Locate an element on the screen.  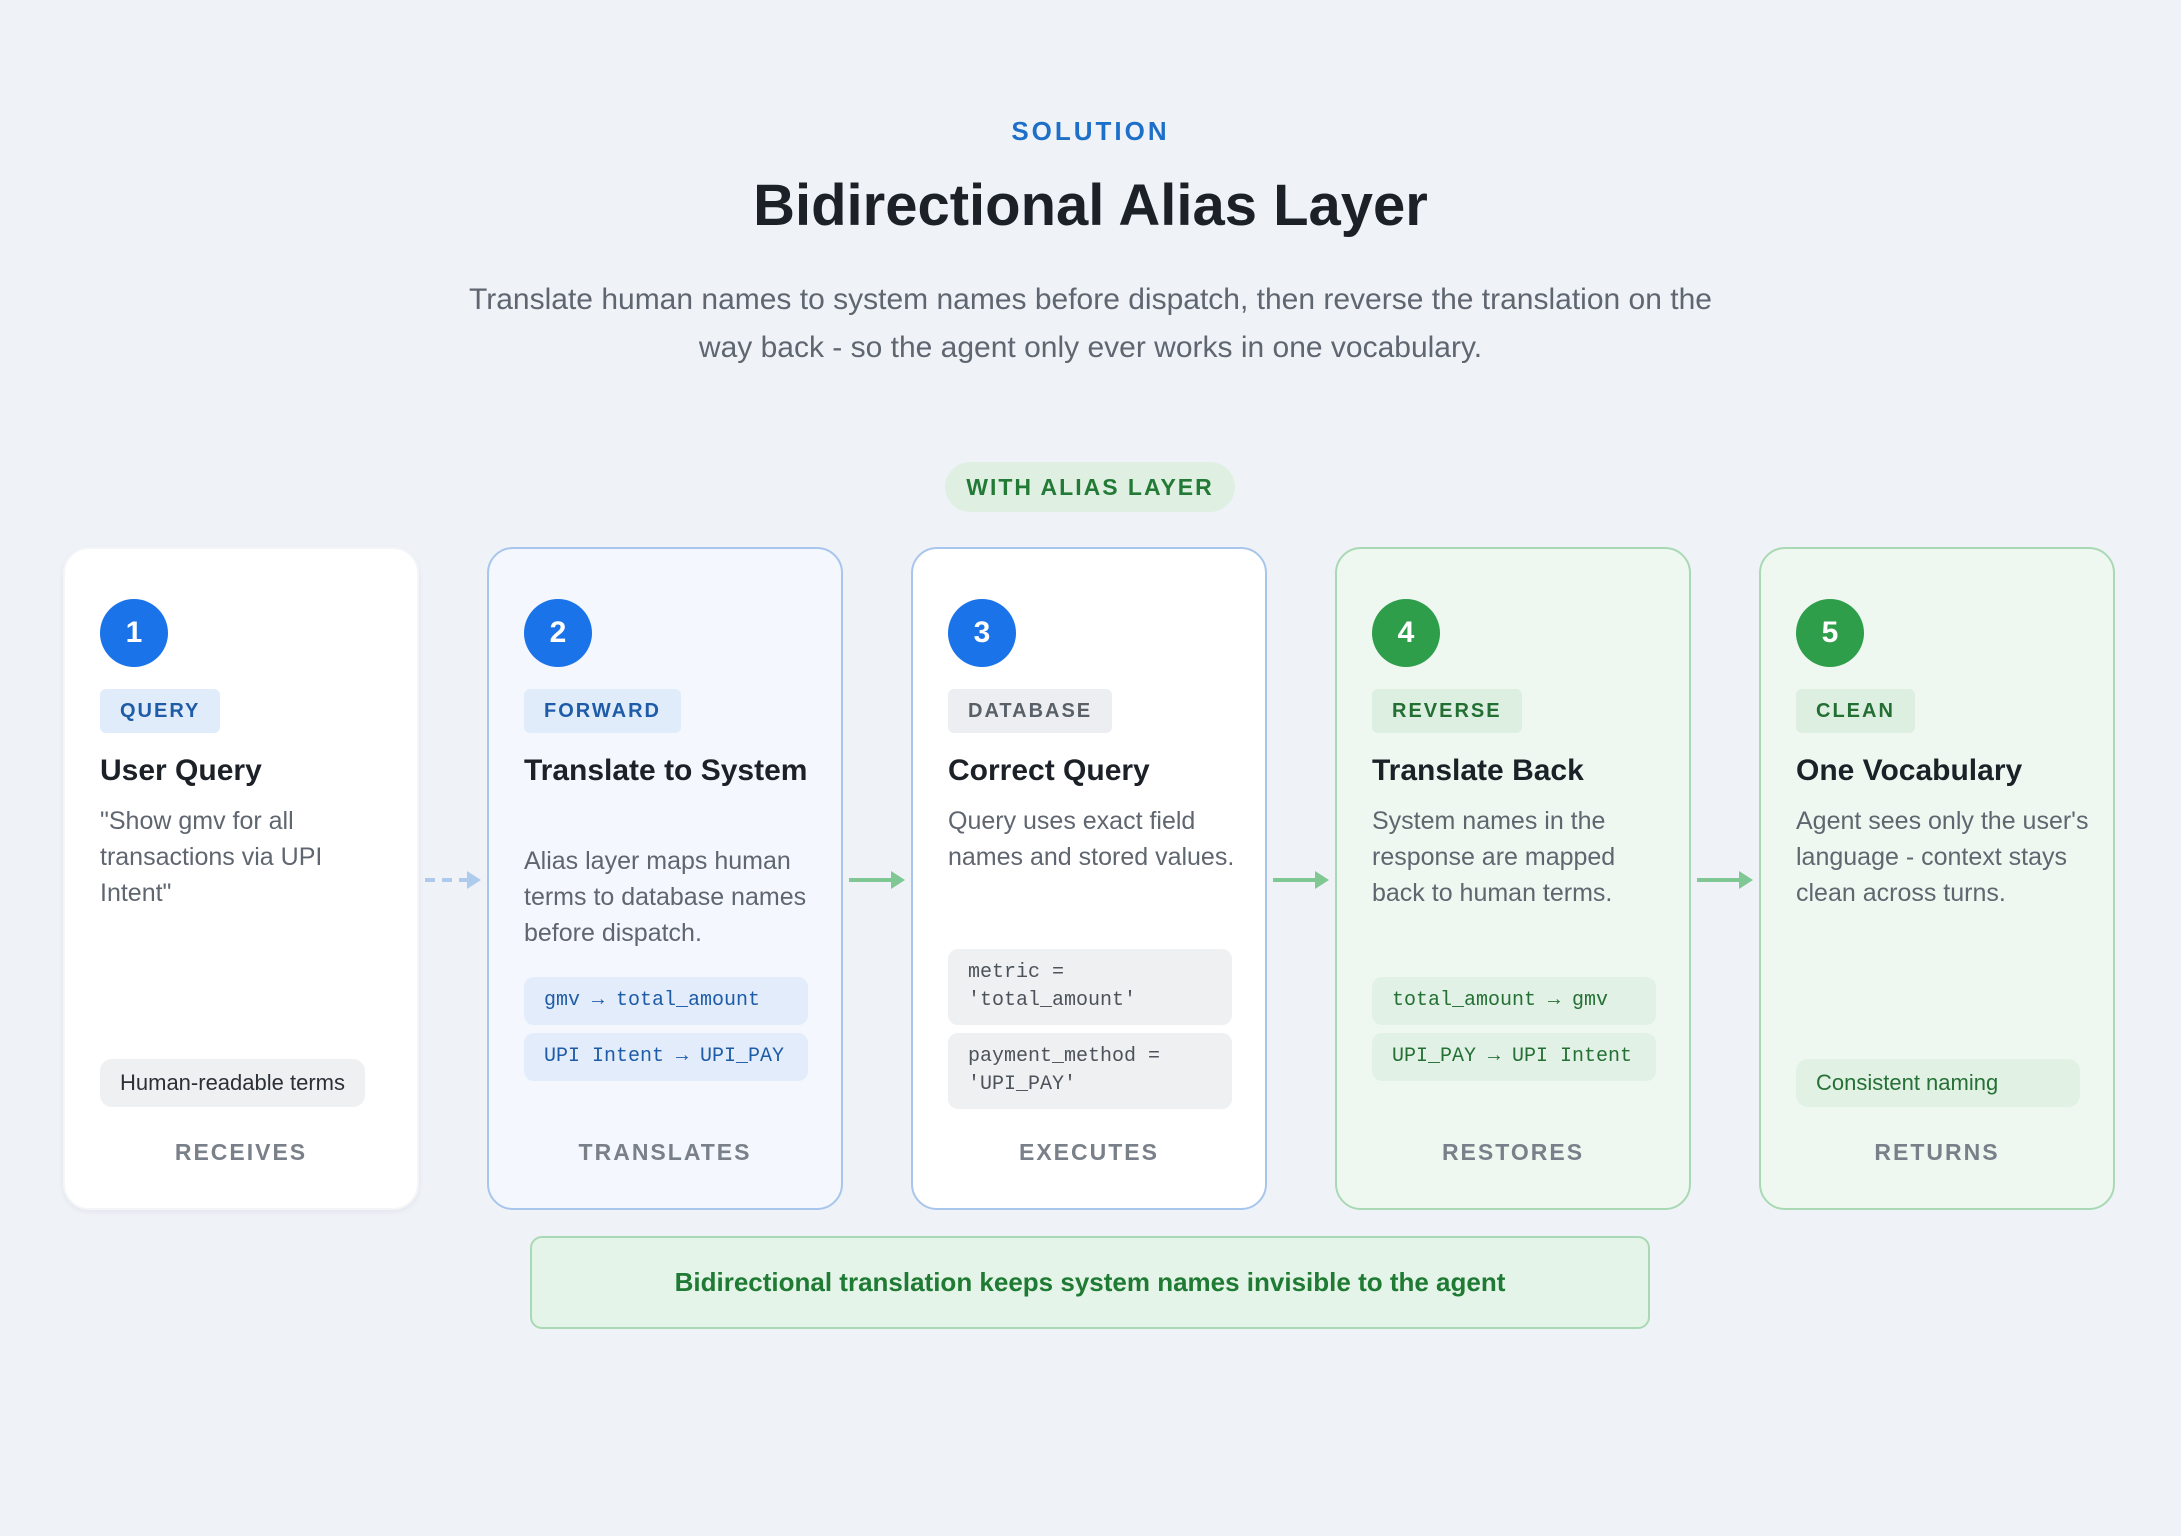
step-number-badge: 4 is located at coordinates (1406, 633).